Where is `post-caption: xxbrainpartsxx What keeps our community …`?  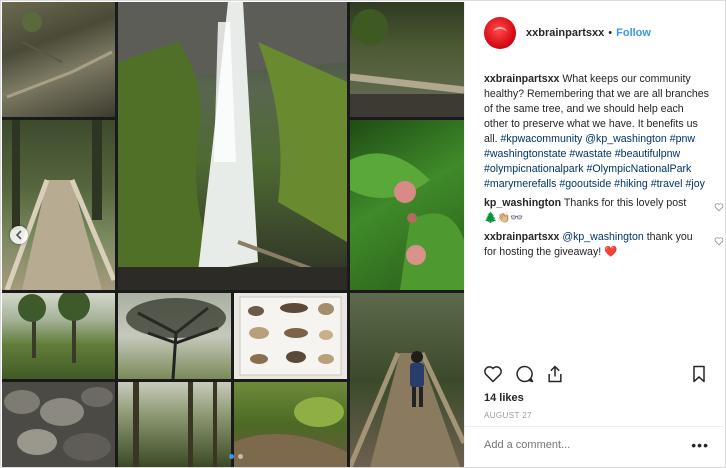
post-caption: xxbrainpartsxx What keeps our community … is located at coordinates (597, 132).